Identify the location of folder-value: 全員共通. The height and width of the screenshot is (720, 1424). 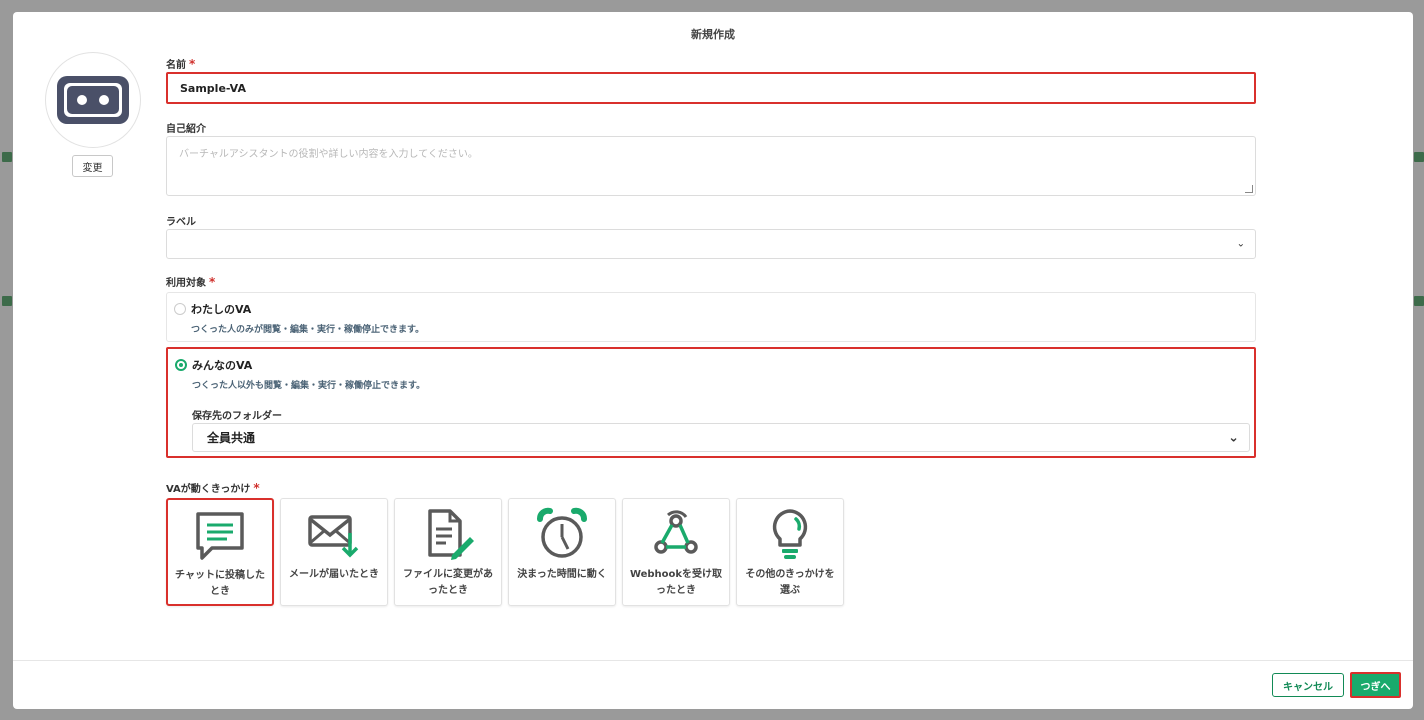
(231, 438).